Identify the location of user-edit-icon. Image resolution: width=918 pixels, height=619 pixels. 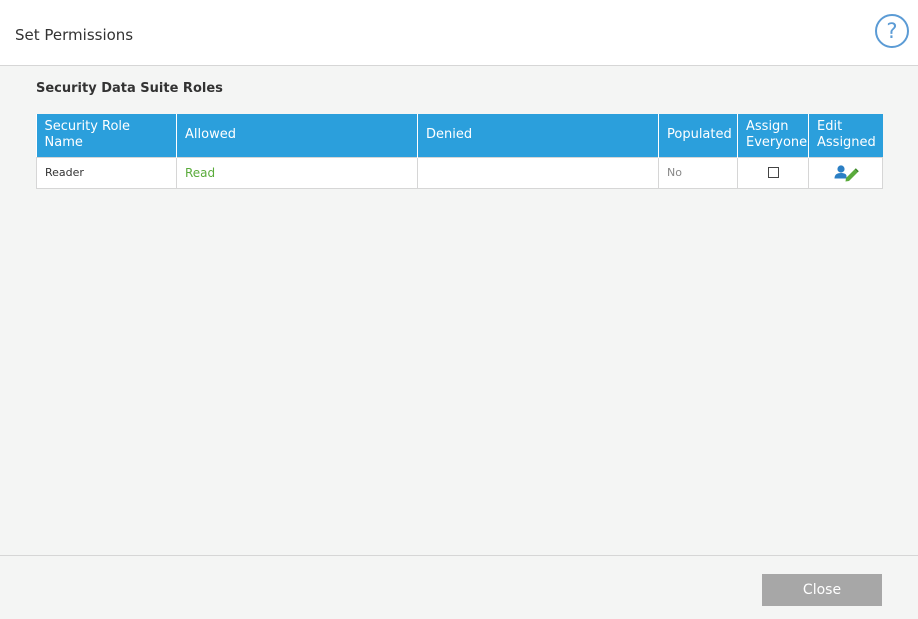
(846, 173).